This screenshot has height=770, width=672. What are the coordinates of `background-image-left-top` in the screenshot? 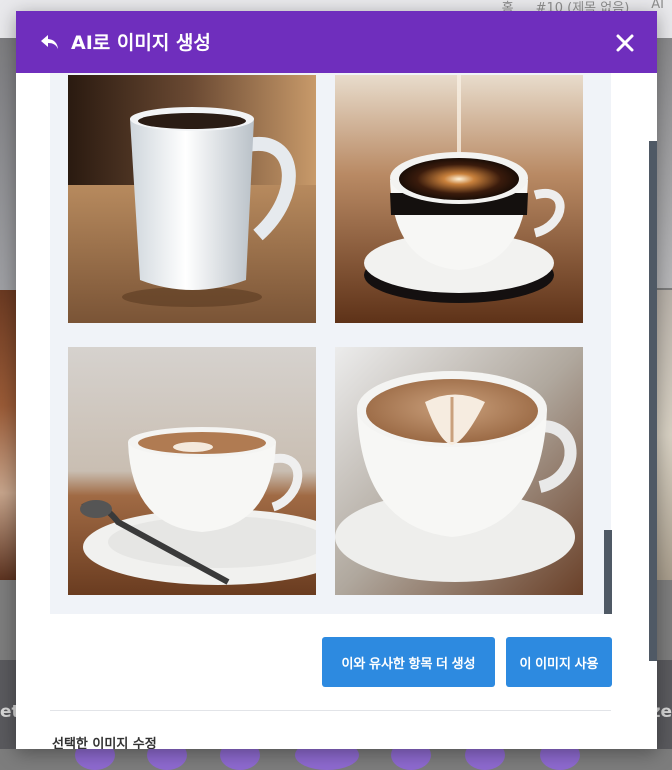 It's located at (8, 164).